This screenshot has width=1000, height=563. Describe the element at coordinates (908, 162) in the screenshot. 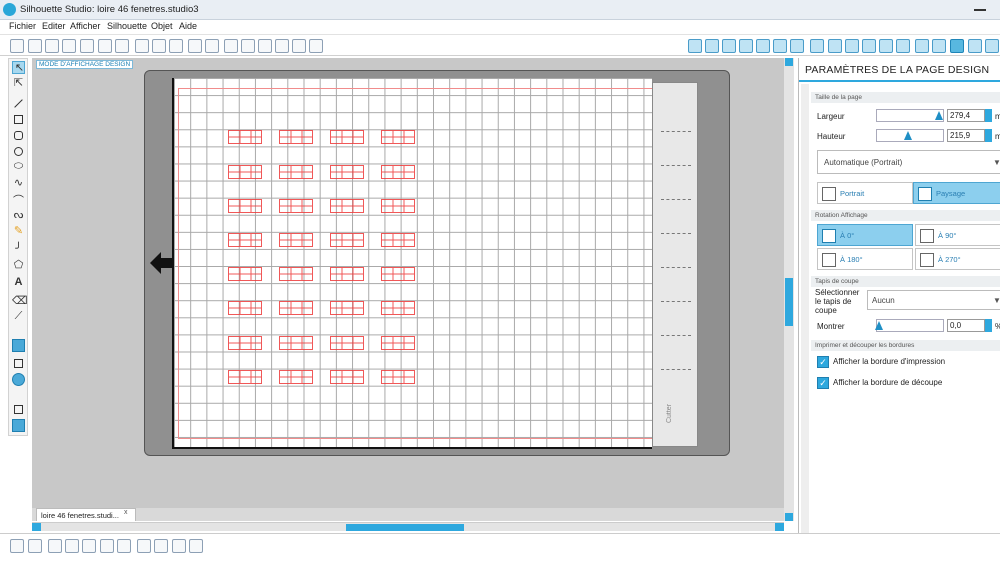

I see `page-size-dropdown: Automatique (Portrait)` at that location.